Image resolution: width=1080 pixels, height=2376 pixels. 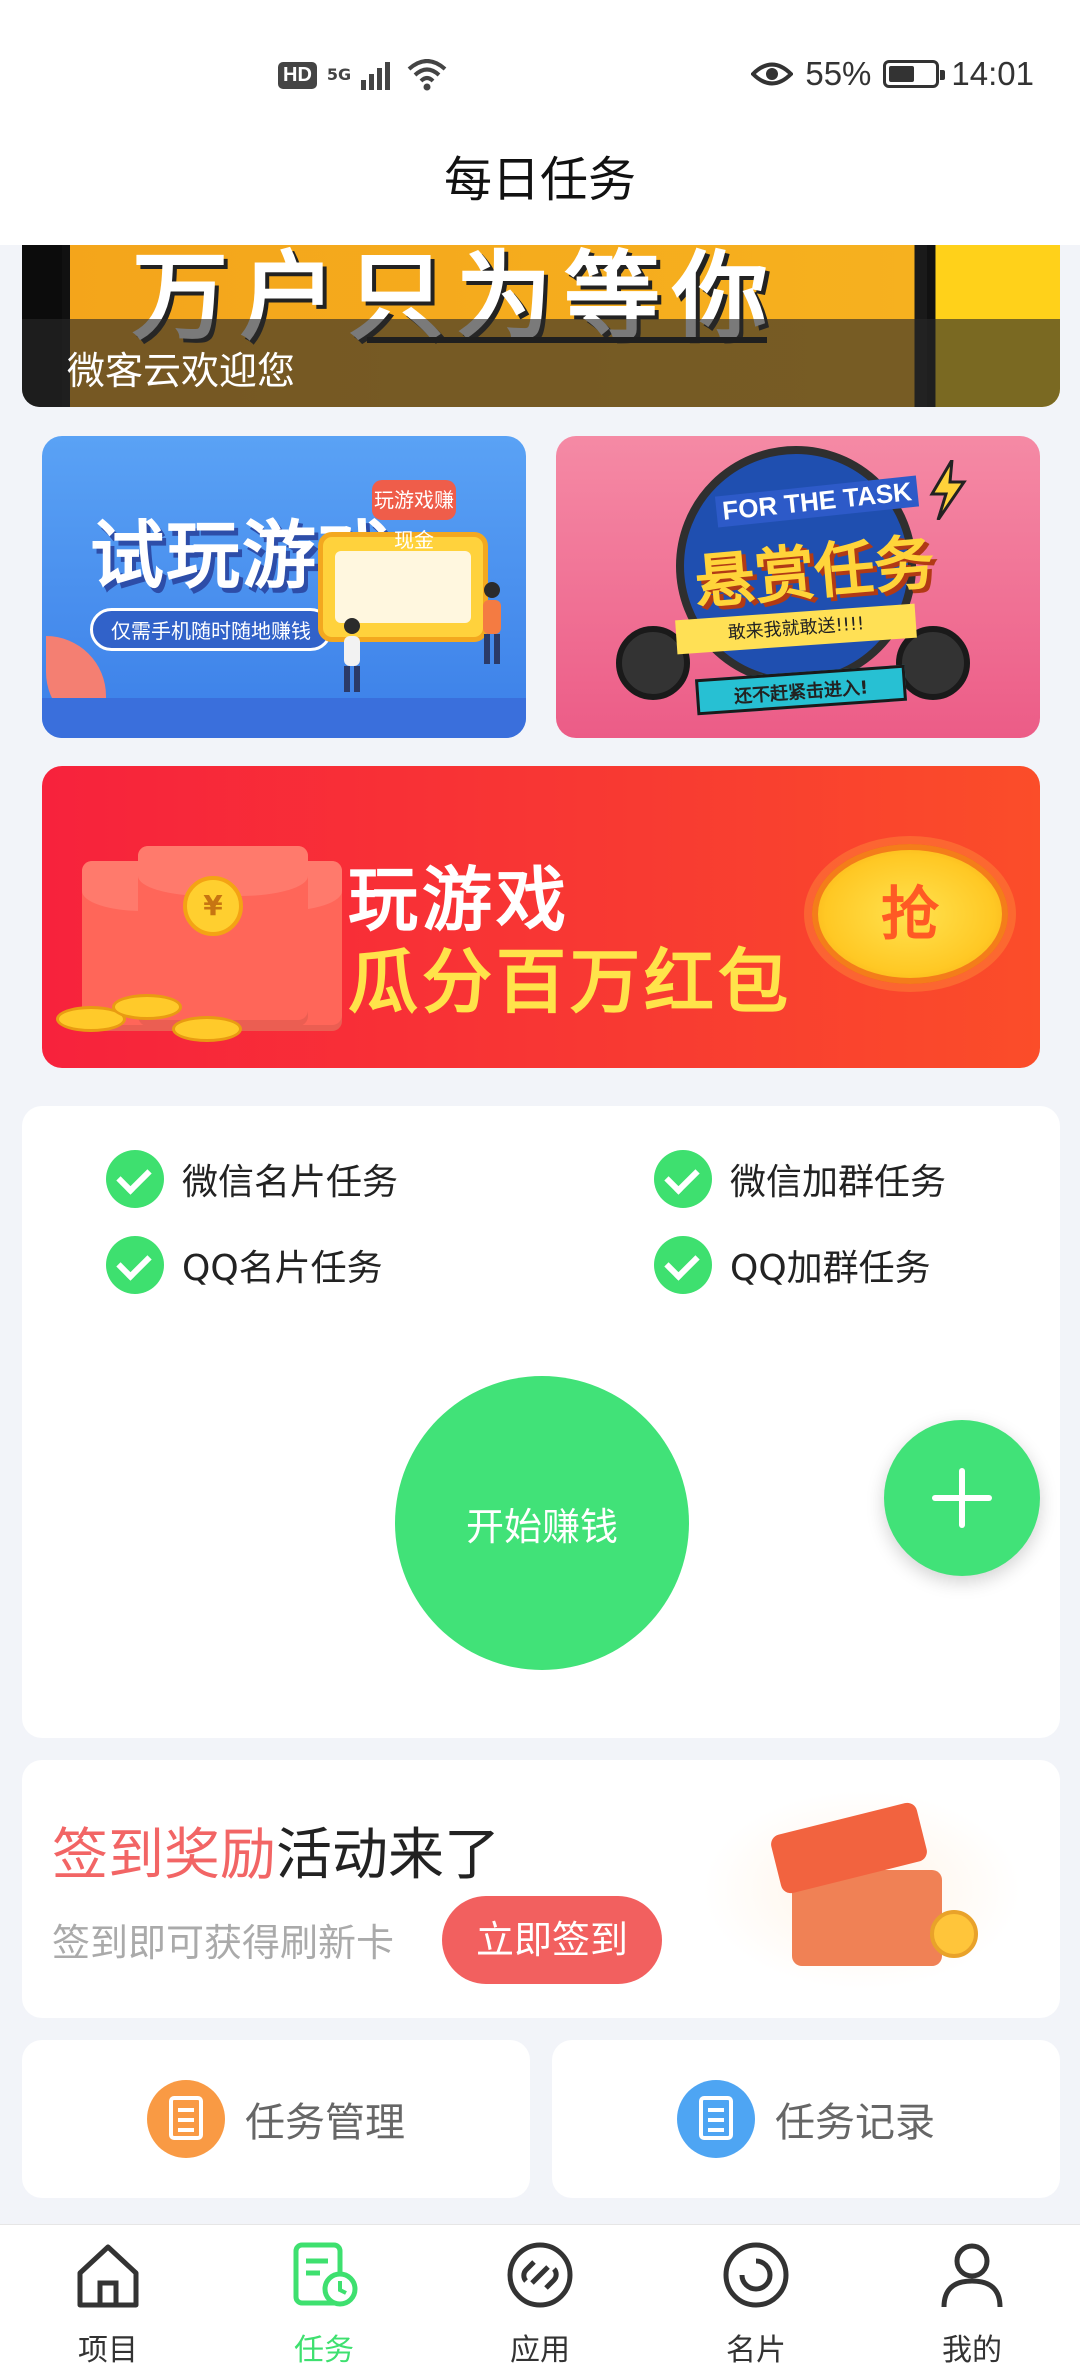 What do you see at coordinates (539, 180) in the screenshot?
I see `page-title: 每日任务` at bounding box center [539, 180].